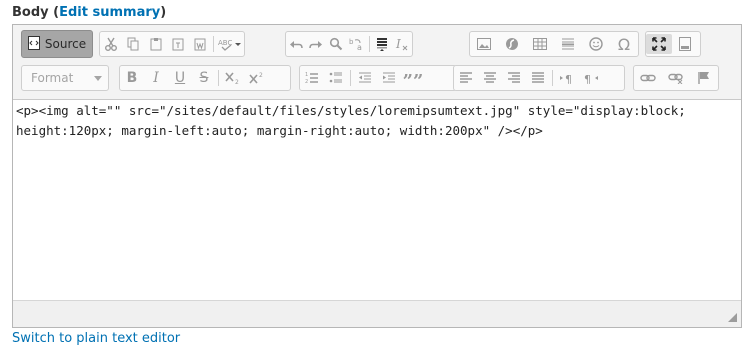 The image size is (756, 352). I want to click on source-label: Source, so click(65, 44).